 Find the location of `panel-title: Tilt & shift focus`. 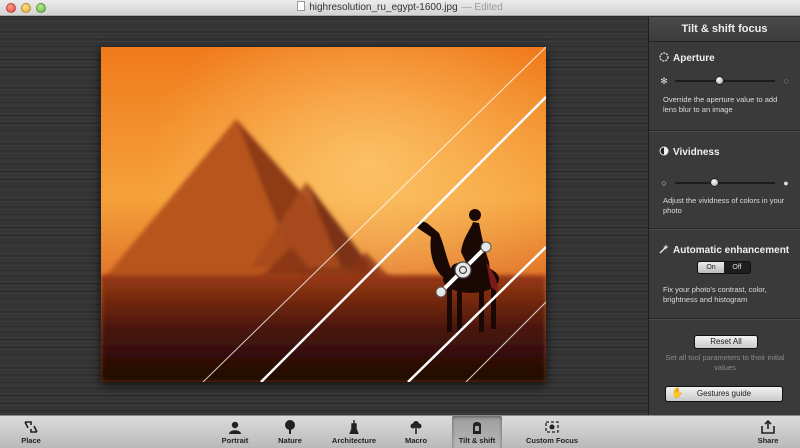

panel-title: Tilt & shift focus is located at coordinates (724, 29).